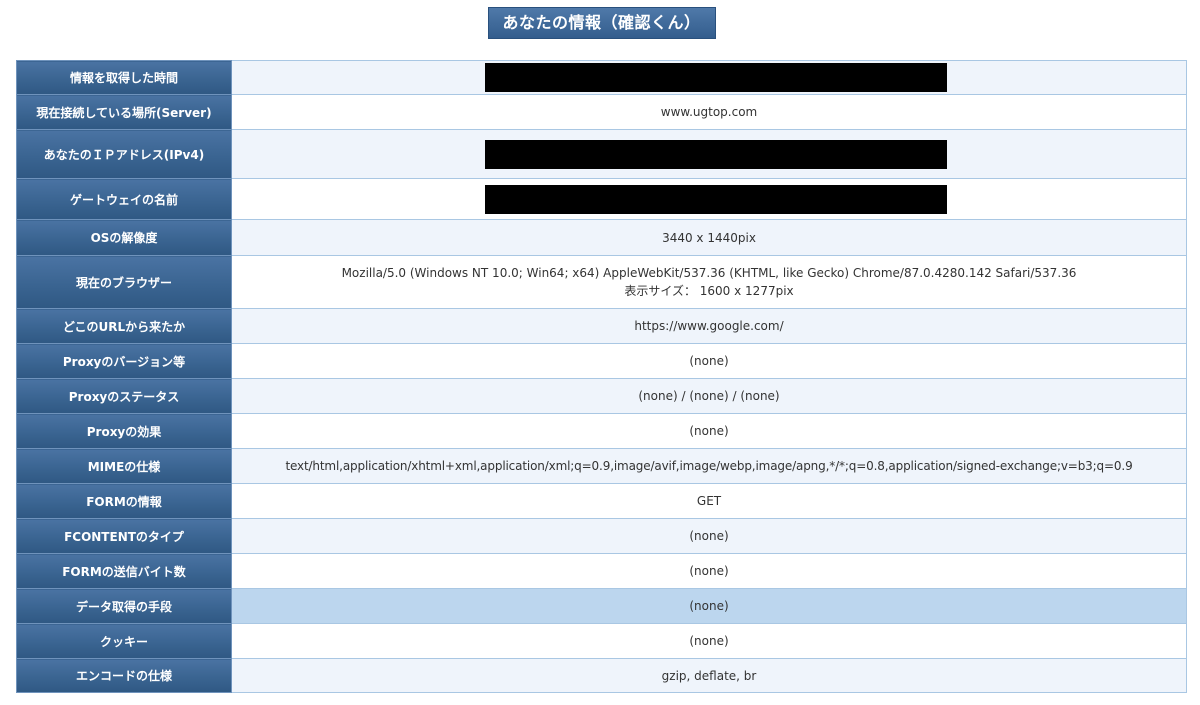 The height and width of the screenshot is (705, 1200). What do you see at coordinates (124, 396) in the screenshot?
I see `row-label-proxy-status: Proxyのステータス` at bounding box center [124, 396].